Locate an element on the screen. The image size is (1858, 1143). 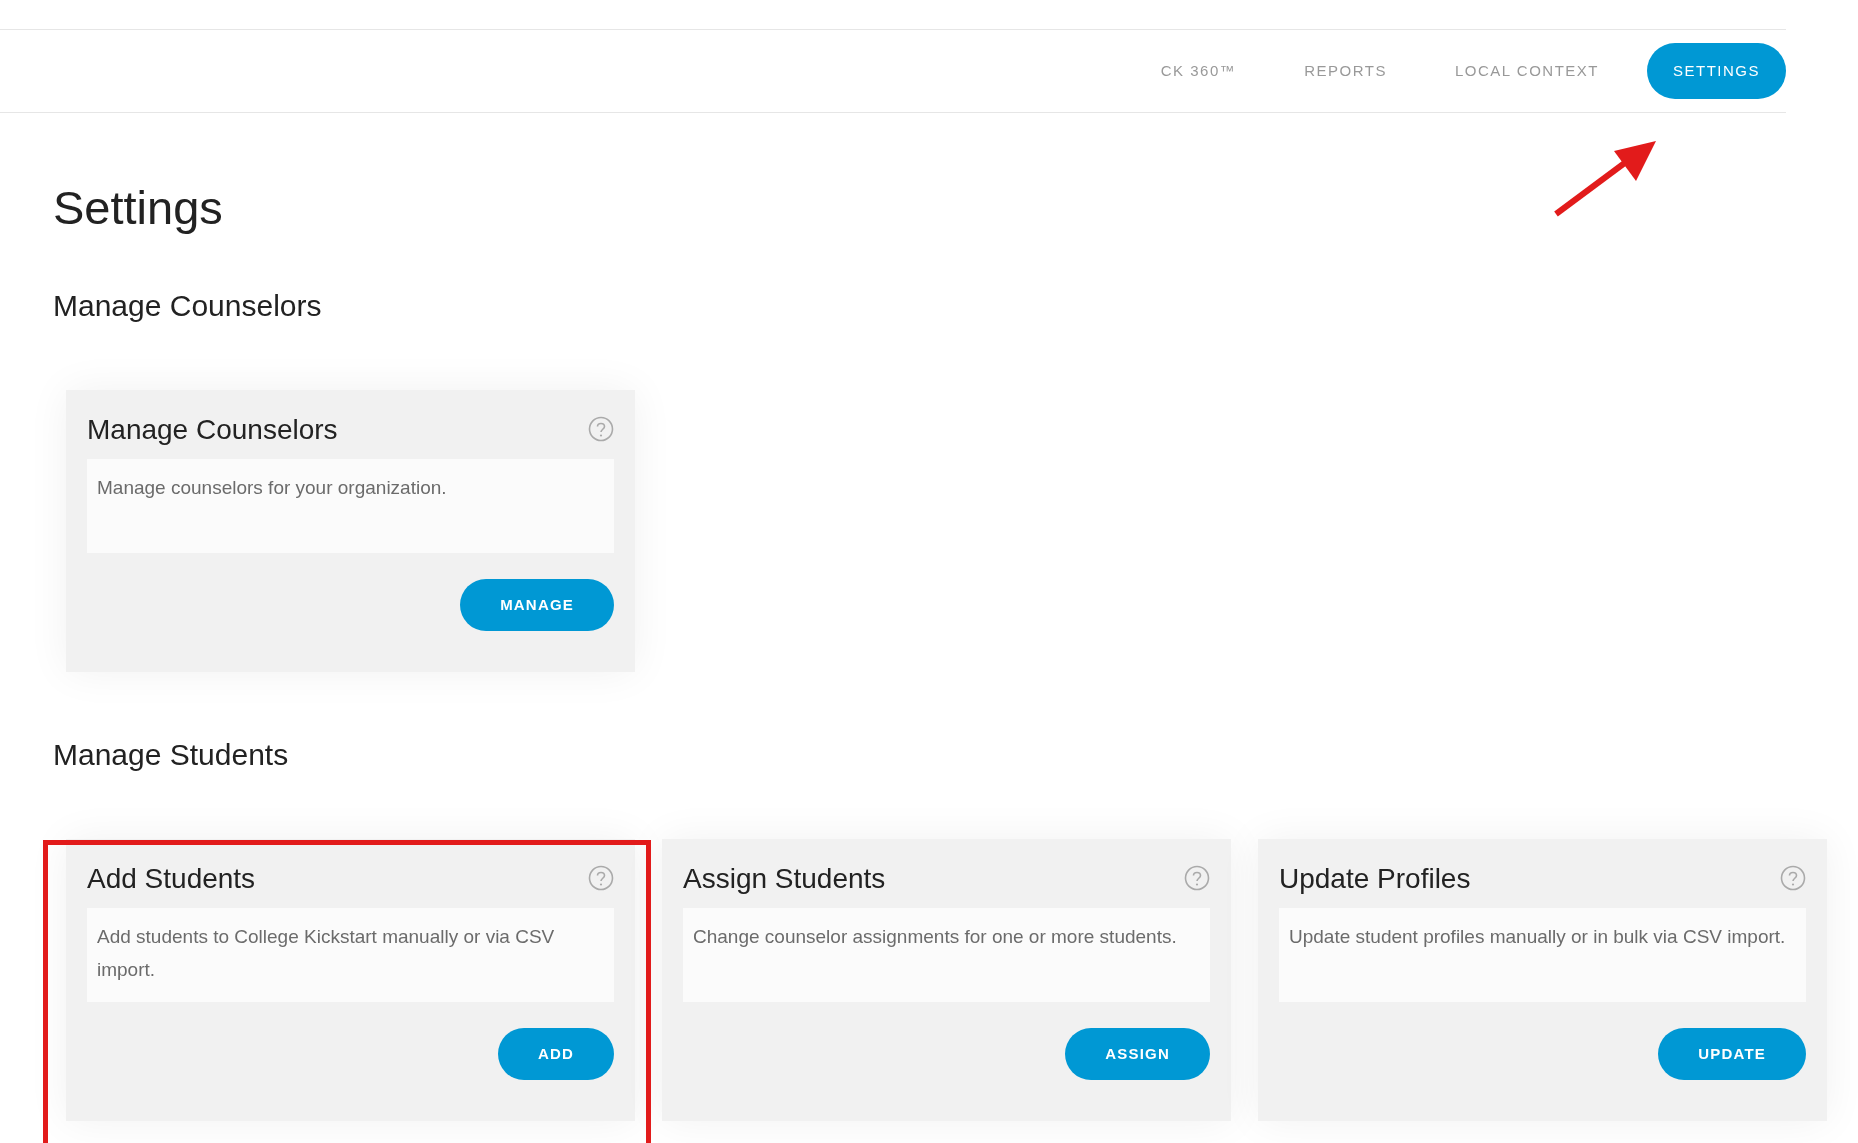
card-title: Manage Counselors is located at coordinates (212, 430).